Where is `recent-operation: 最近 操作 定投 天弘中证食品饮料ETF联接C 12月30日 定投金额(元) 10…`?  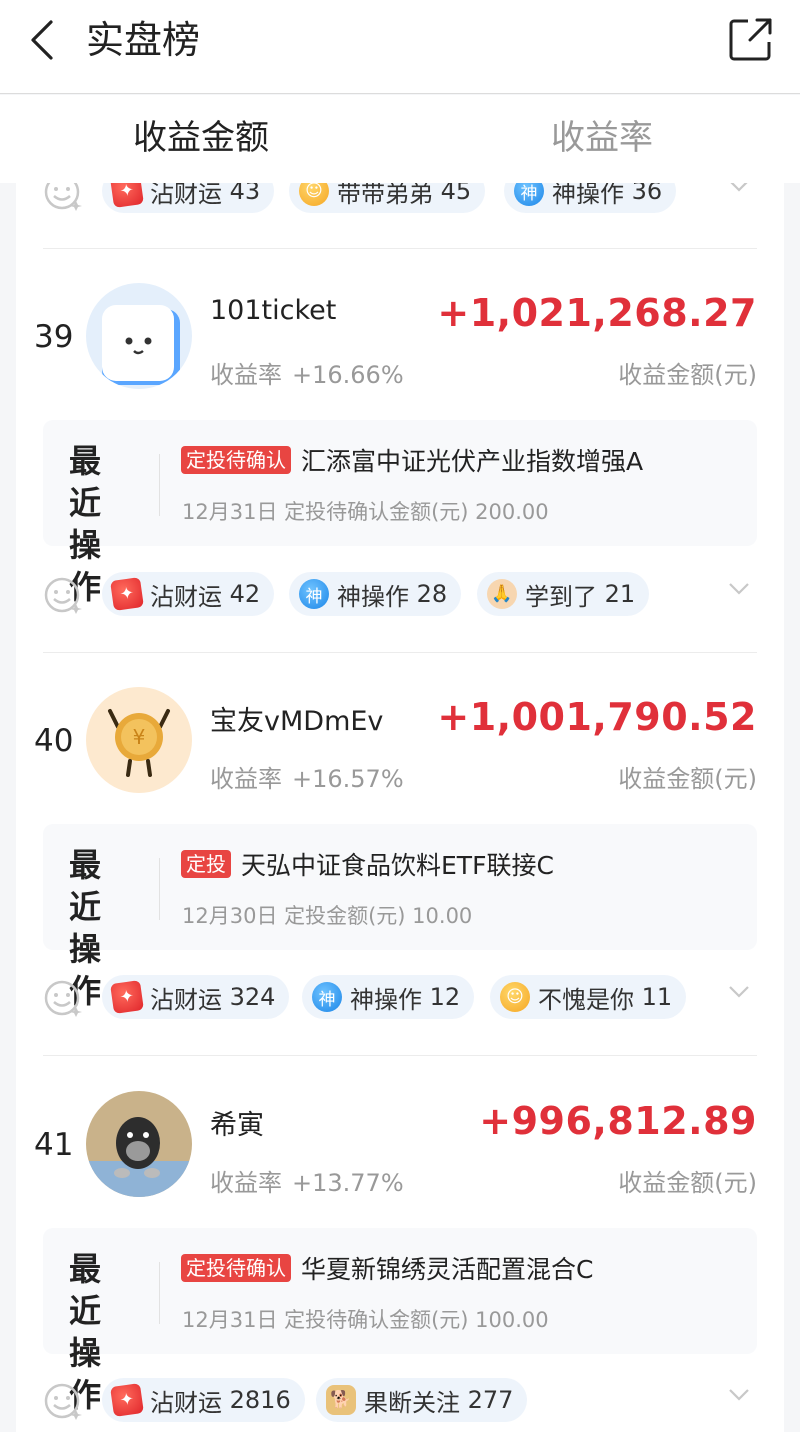 recent-operation: 最近 操作 定投 天弘中证食品饮料ETF联接C 12月30日 定投金额(元) 10… is located at coordinates (400, 917).